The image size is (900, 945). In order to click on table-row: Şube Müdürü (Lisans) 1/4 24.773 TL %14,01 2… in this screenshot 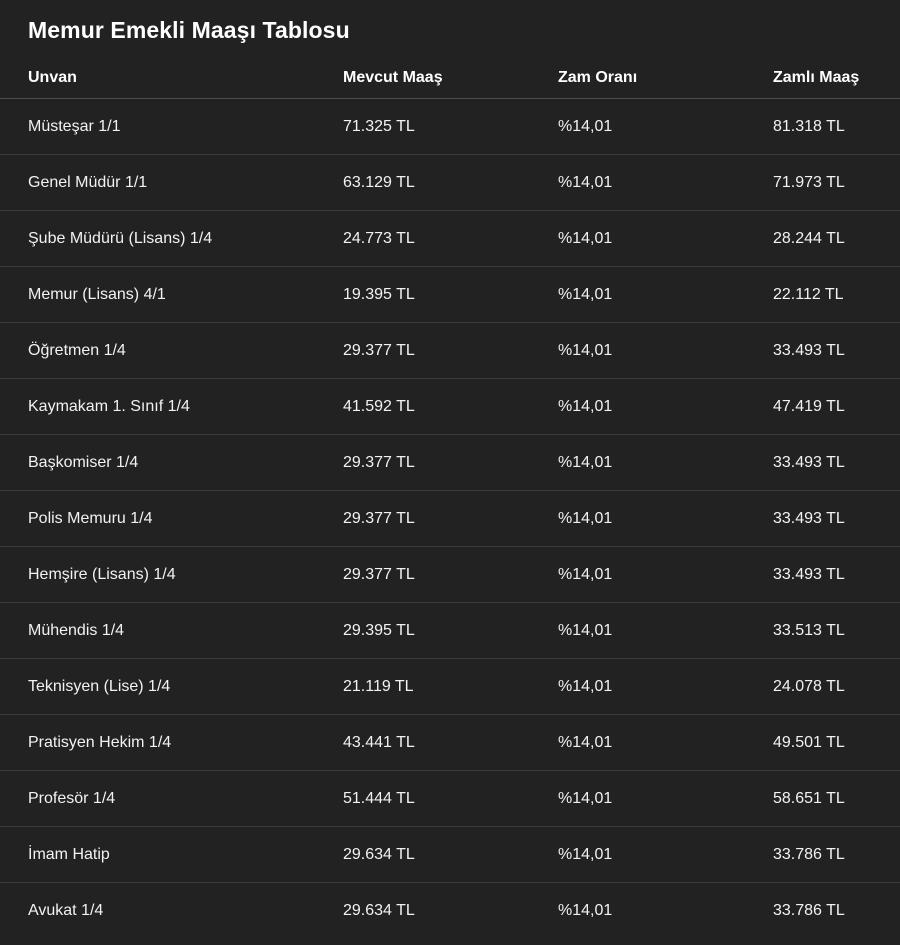, I will do `click(450, 239)`.